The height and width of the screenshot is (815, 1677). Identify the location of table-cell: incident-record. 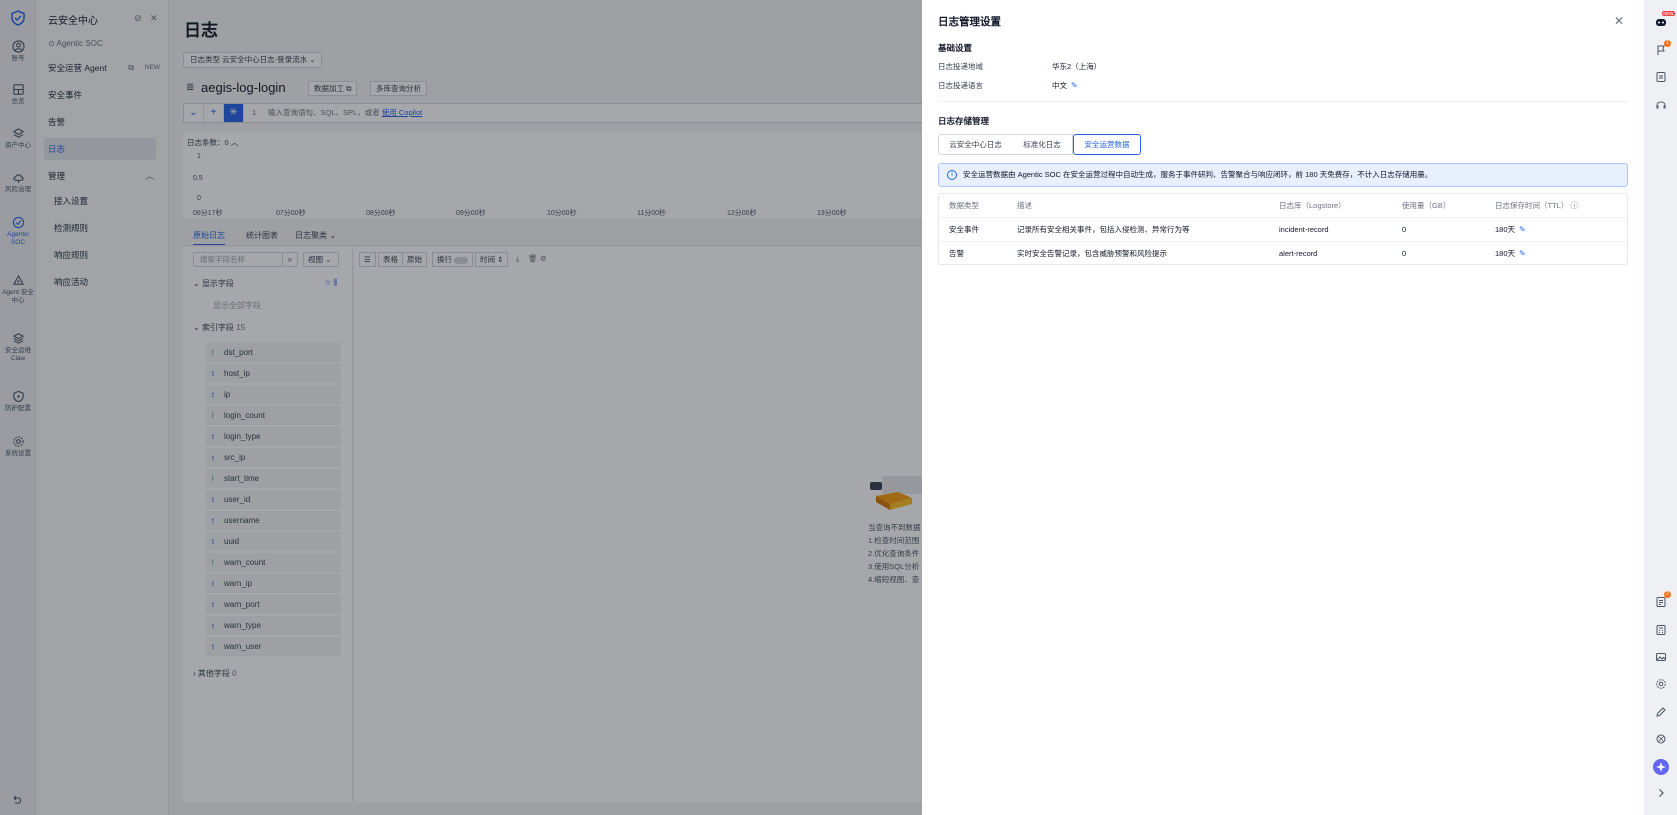
(1304, 229).